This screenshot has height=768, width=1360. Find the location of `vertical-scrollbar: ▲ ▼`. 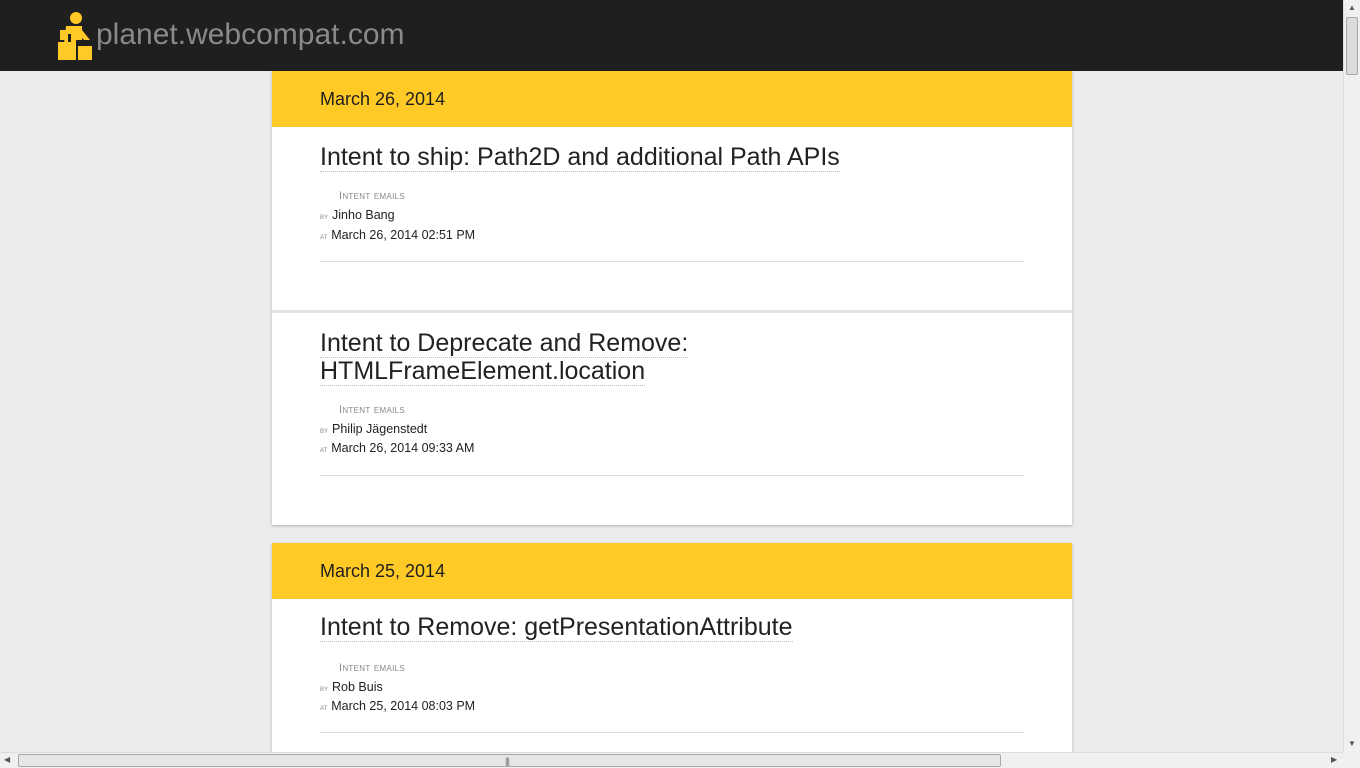

vertical-scrollbar: ▲ ▼ is located at coordinates (1351, 376).